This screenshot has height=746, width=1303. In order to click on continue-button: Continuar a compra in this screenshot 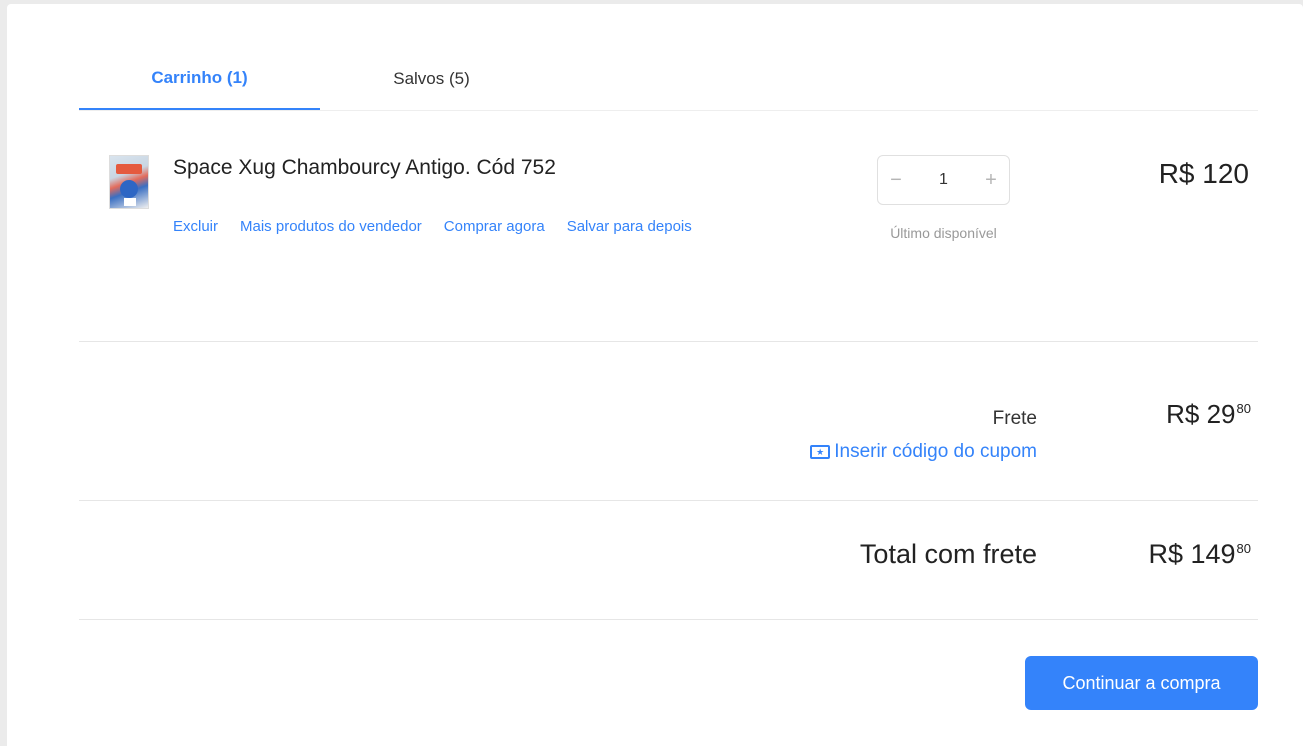, I will do `click(1141, 683)`.